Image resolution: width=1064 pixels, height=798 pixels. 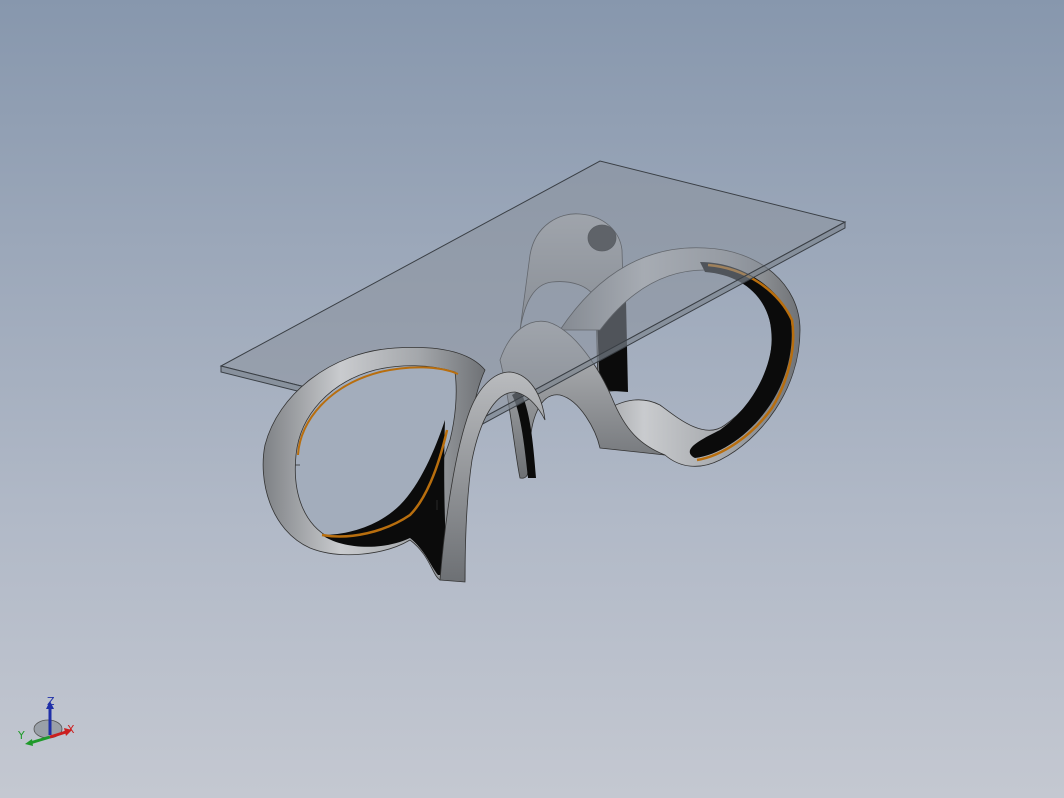 What do you see at coordinates (21, 735) in the screenshot?
I see `y-axis-label: Y` at bounding box center [21, 735].